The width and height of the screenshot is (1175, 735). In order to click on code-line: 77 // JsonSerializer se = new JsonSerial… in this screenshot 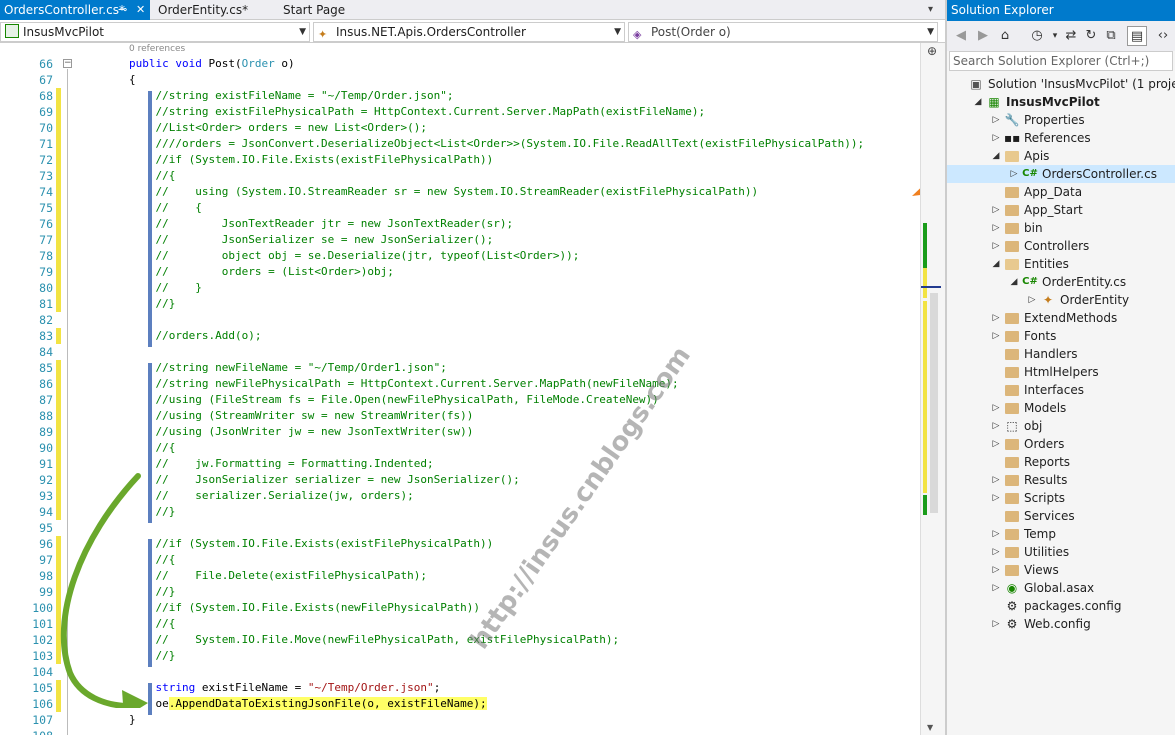, I will do `click(460, 240)`.